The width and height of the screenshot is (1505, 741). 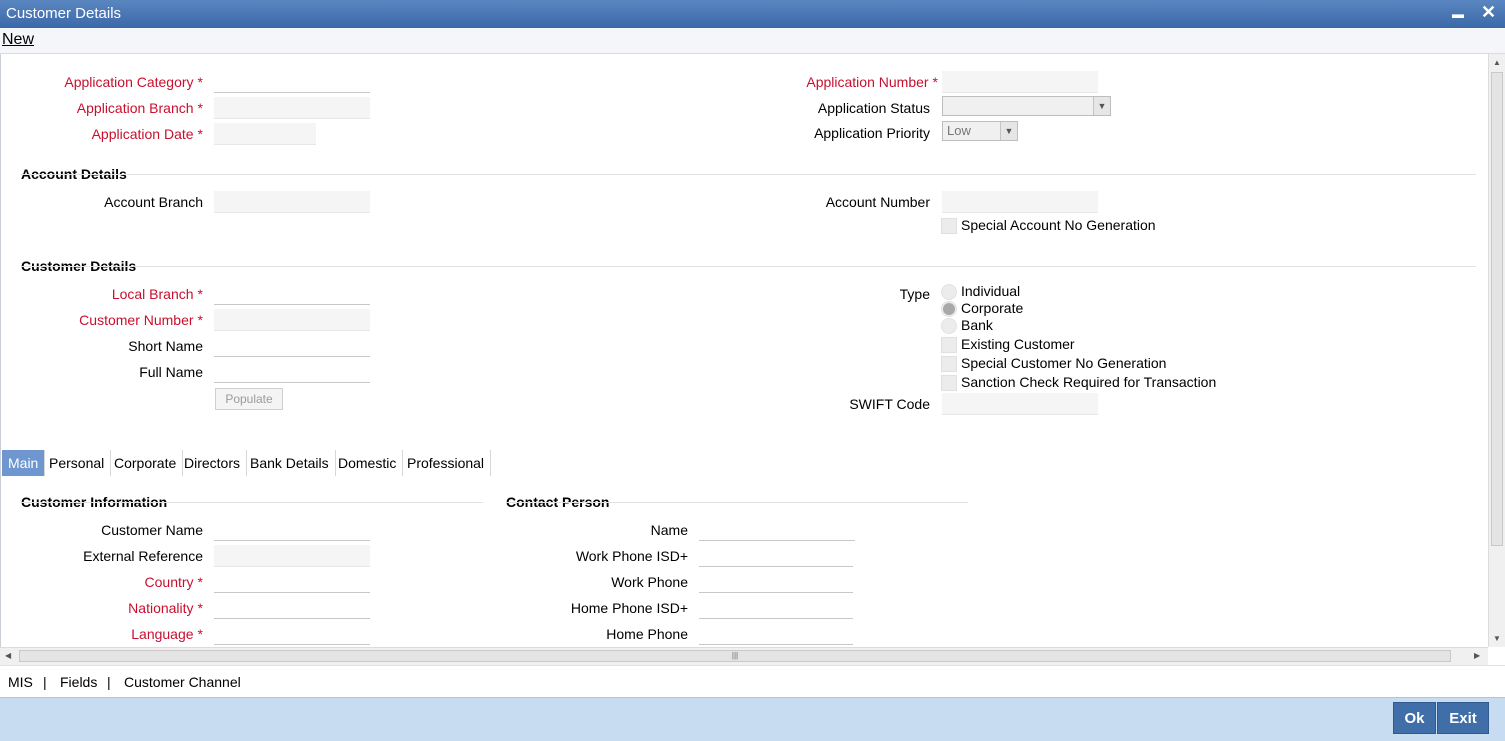 I want to click on customer-number-input, so click(x=292, y=320).